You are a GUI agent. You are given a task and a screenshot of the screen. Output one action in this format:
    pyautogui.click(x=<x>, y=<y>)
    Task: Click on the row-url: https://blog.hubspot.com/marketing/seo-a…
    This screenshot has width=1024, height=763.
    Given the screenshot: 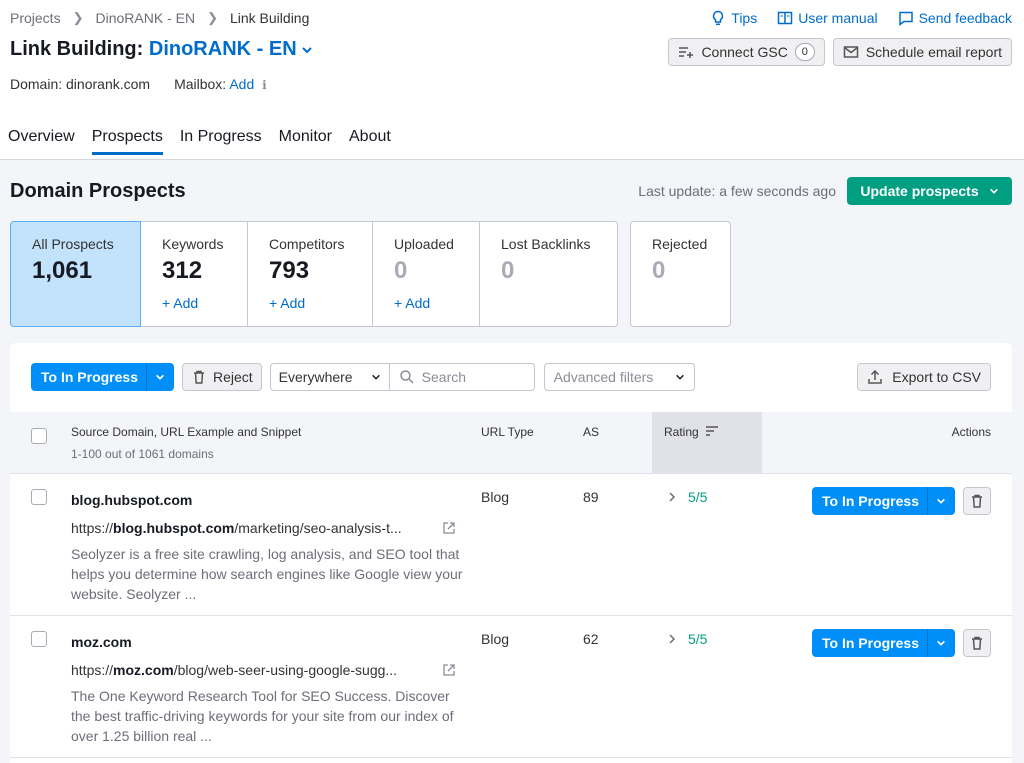 What is the action you would take?
    pyautogui.click(x=266, y=528)
    